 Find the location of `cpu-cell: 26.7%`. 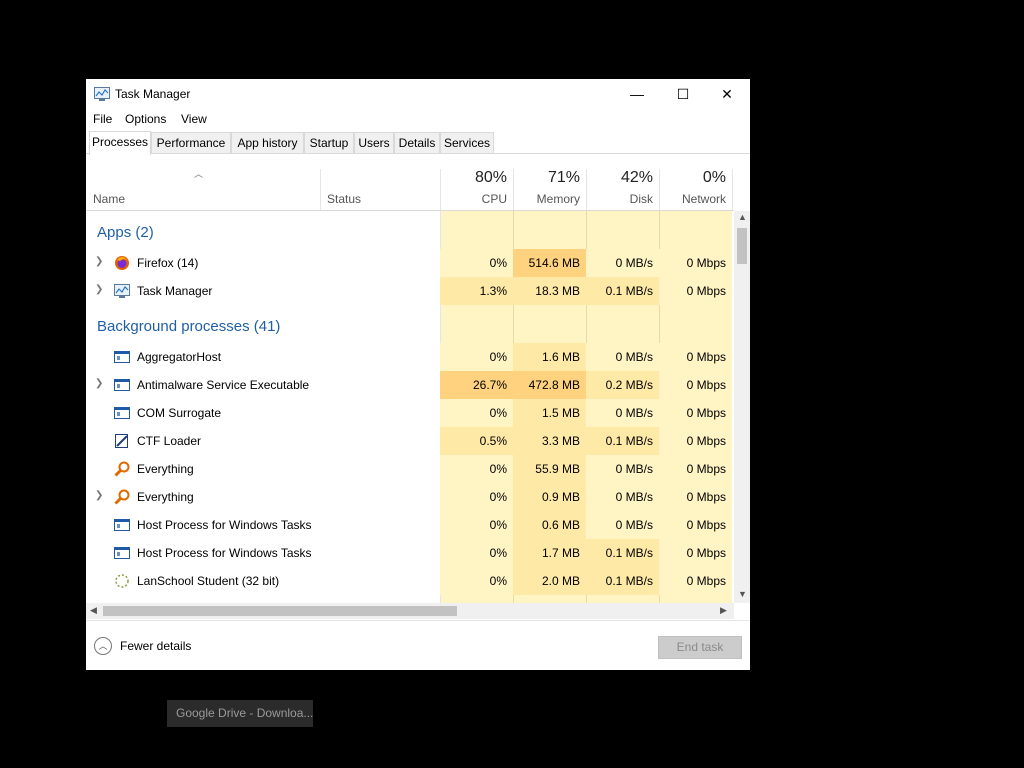

cpu-cell: 26.7% is located at coordinates (476, 385).